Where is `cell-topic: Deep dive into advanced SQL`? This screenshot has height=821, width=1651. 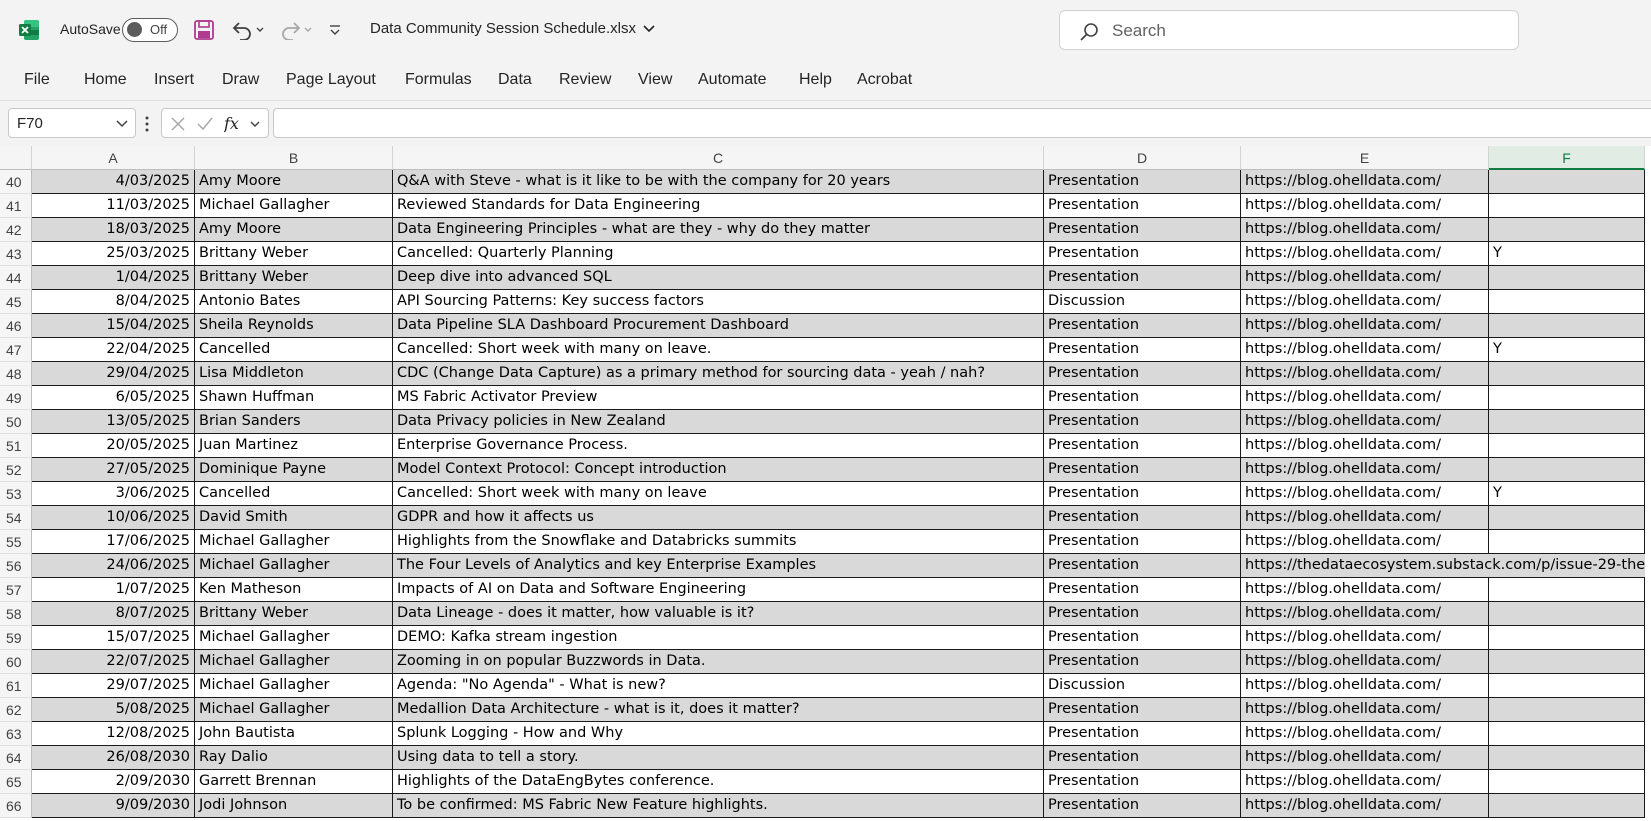
cell-topic: Deep dive into advanced SQL is located at coordinates (718, 278).